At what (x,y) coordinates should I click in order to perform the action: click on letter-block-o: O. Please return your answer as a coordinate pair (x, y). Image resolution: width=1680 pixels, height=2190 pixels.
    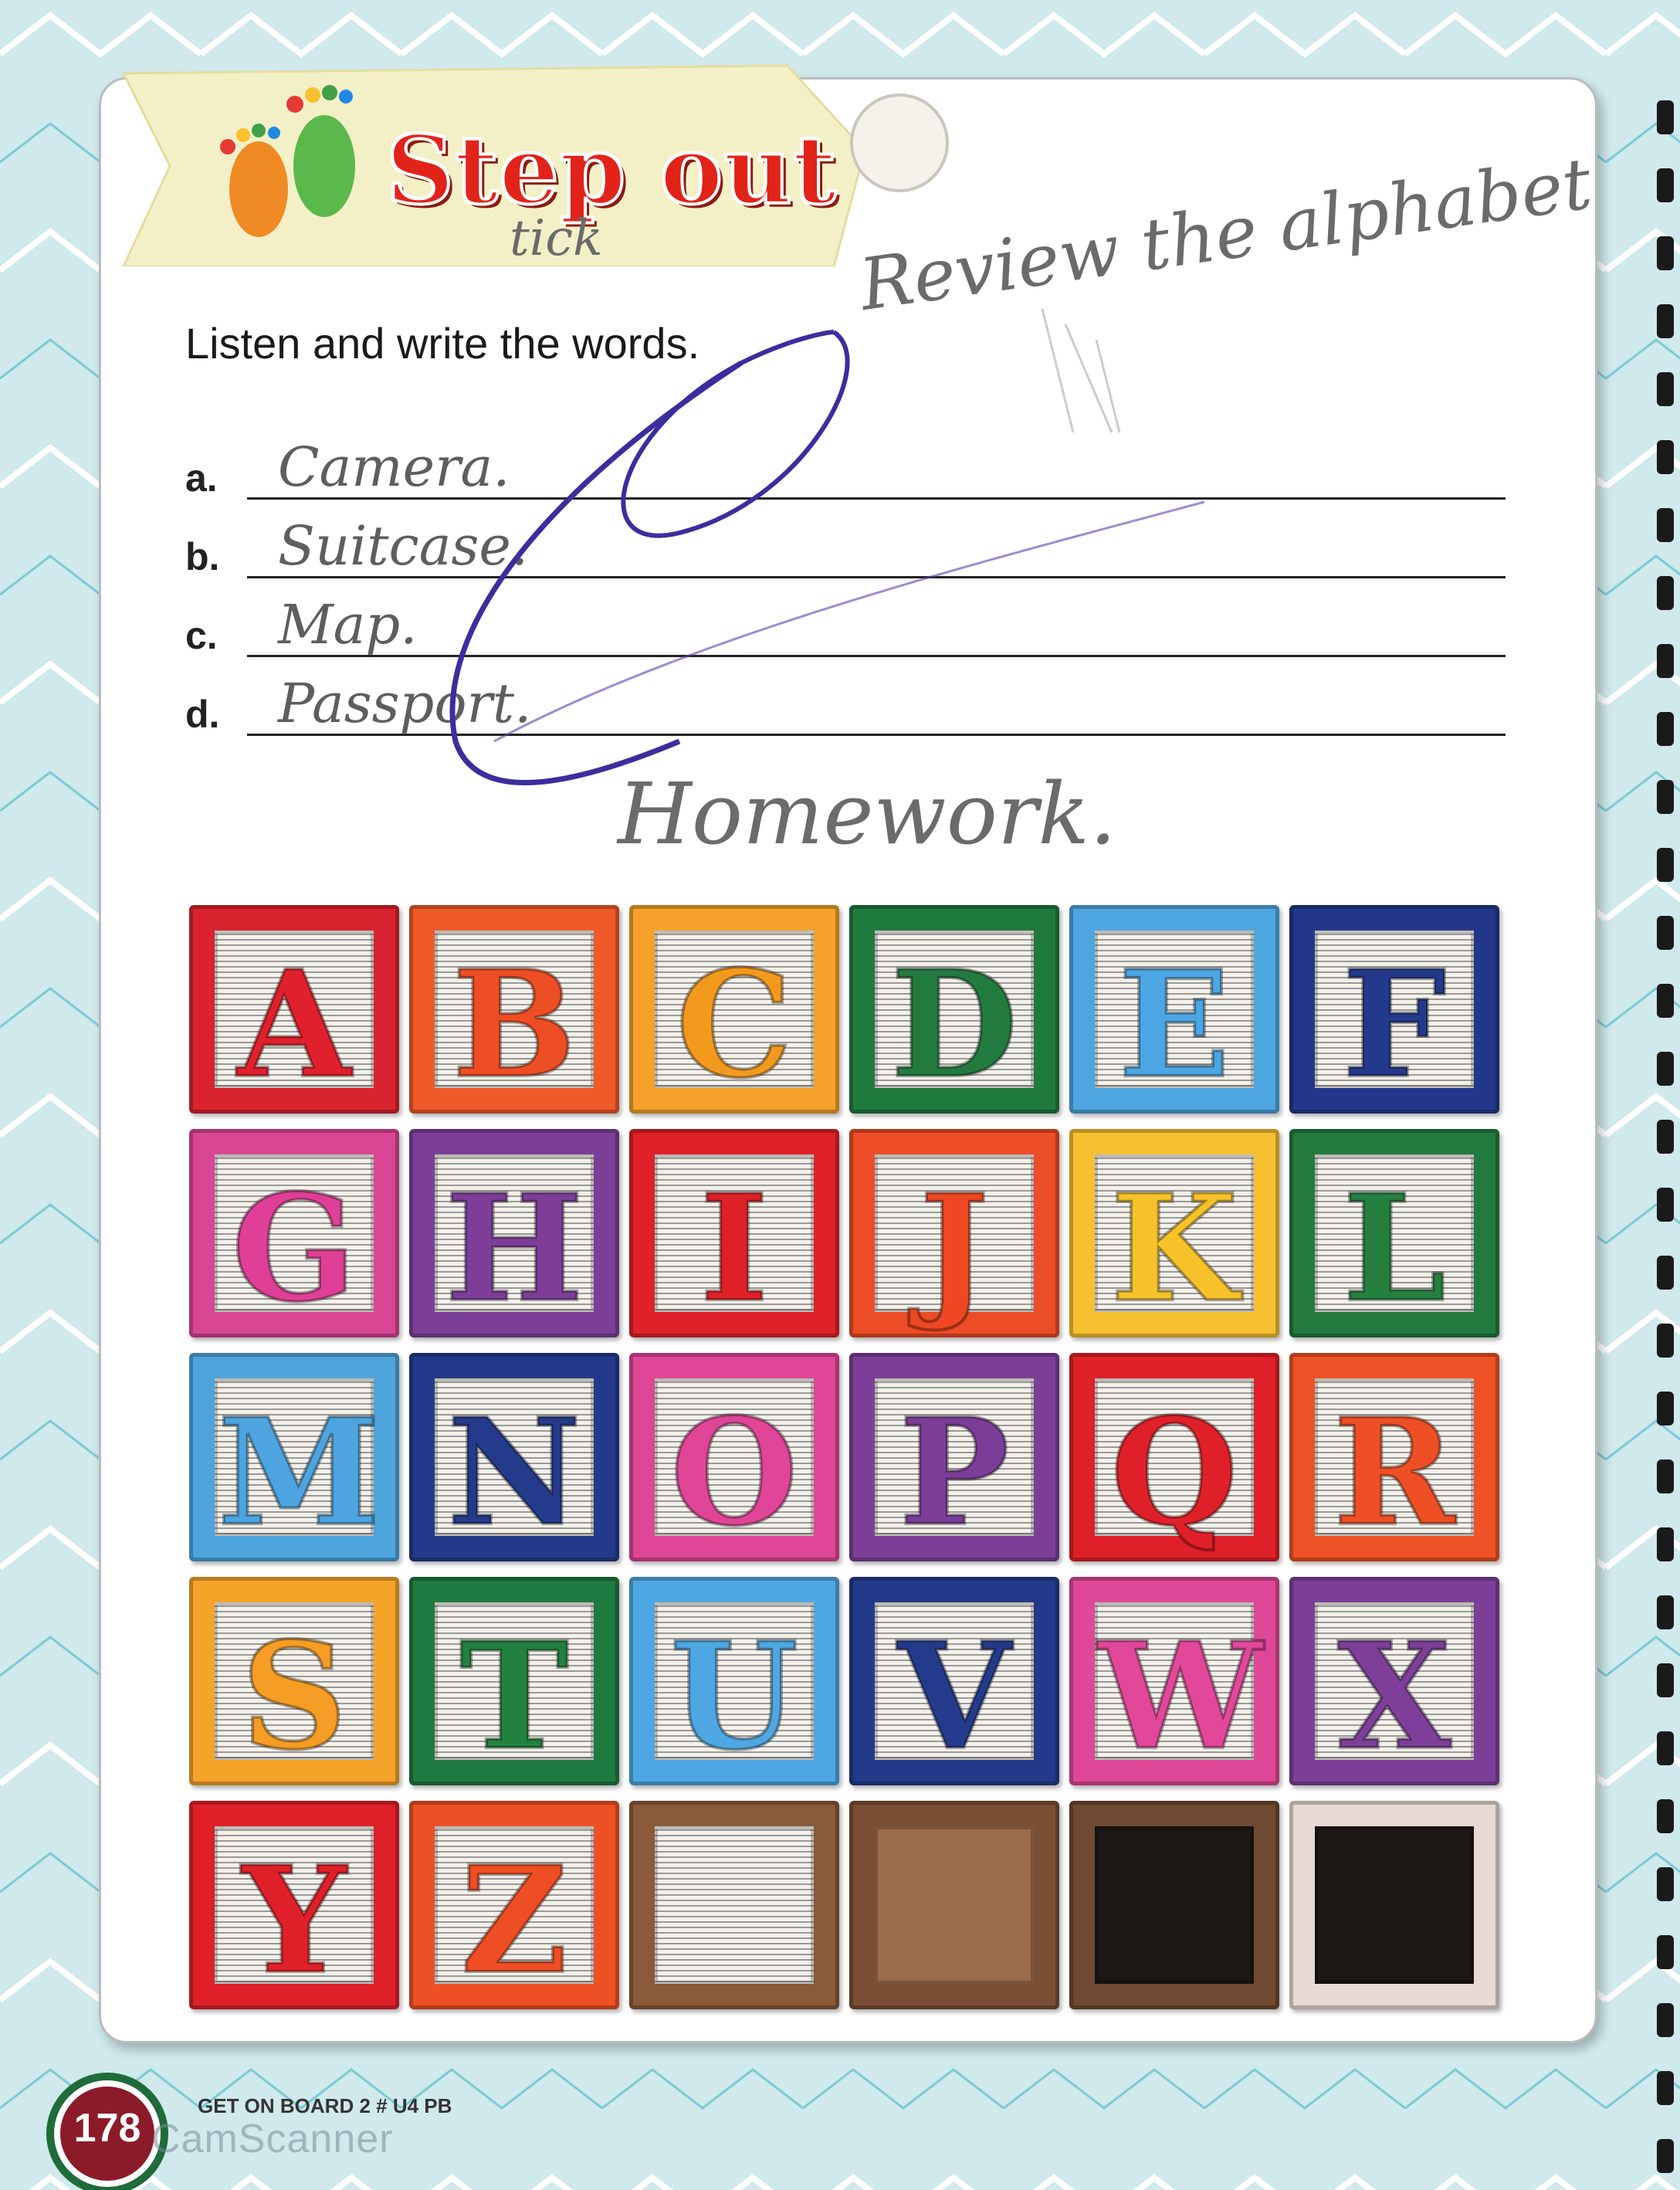
    Looking at the image, I should click on (734, 1457).